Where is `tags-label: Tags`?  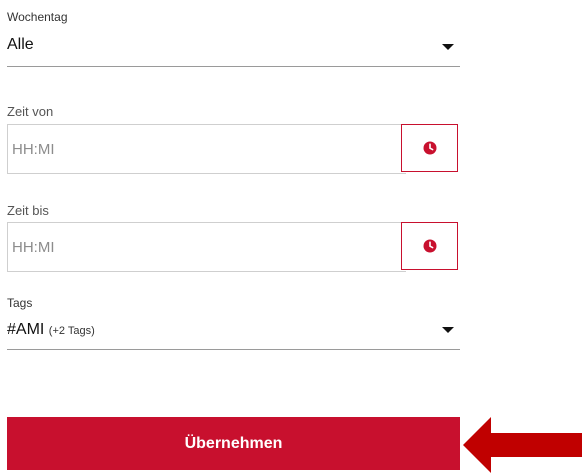
tags-label: Tags is located at coordinates (20, 303).